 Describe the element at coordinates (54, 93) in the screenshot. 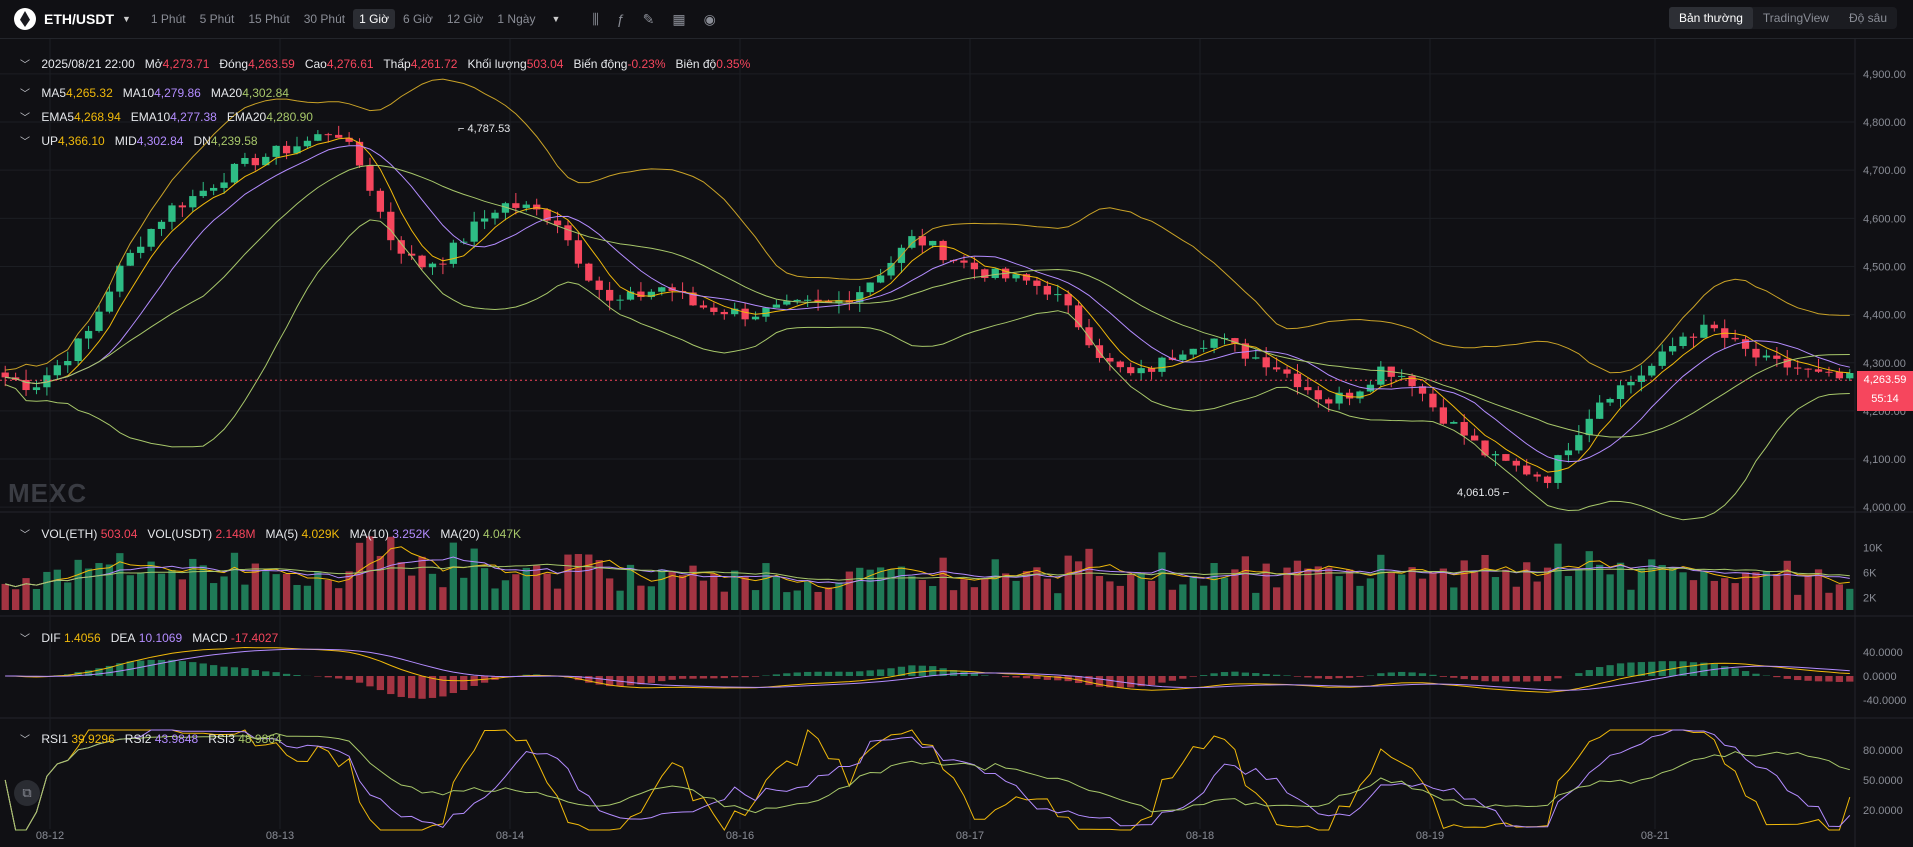

I see `ma5-label: MA5` at that location.